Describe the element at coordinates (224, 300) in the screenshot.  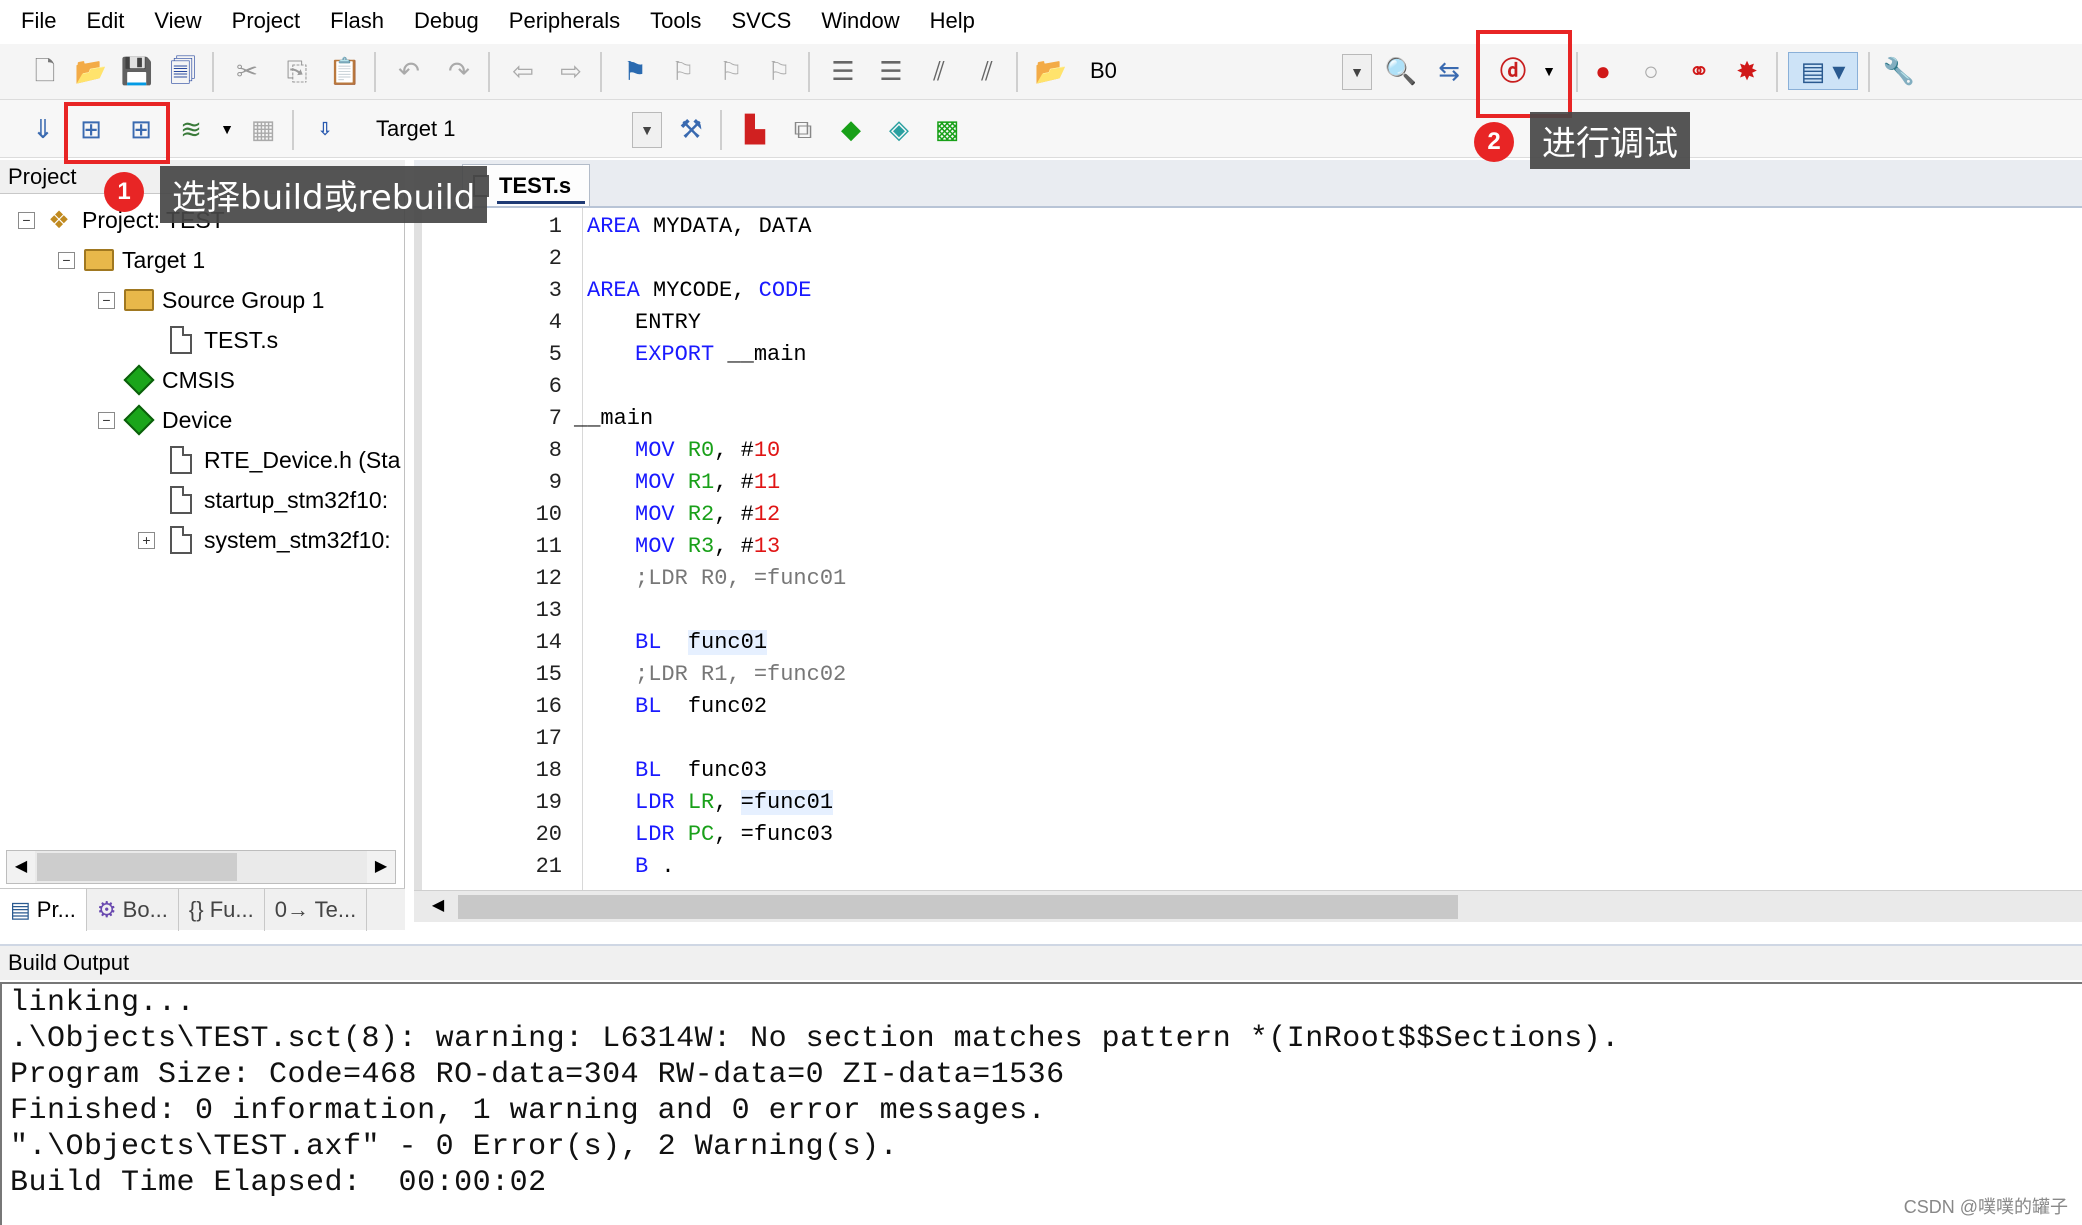
I see `tree-source-group: Source Group 1` at that location.